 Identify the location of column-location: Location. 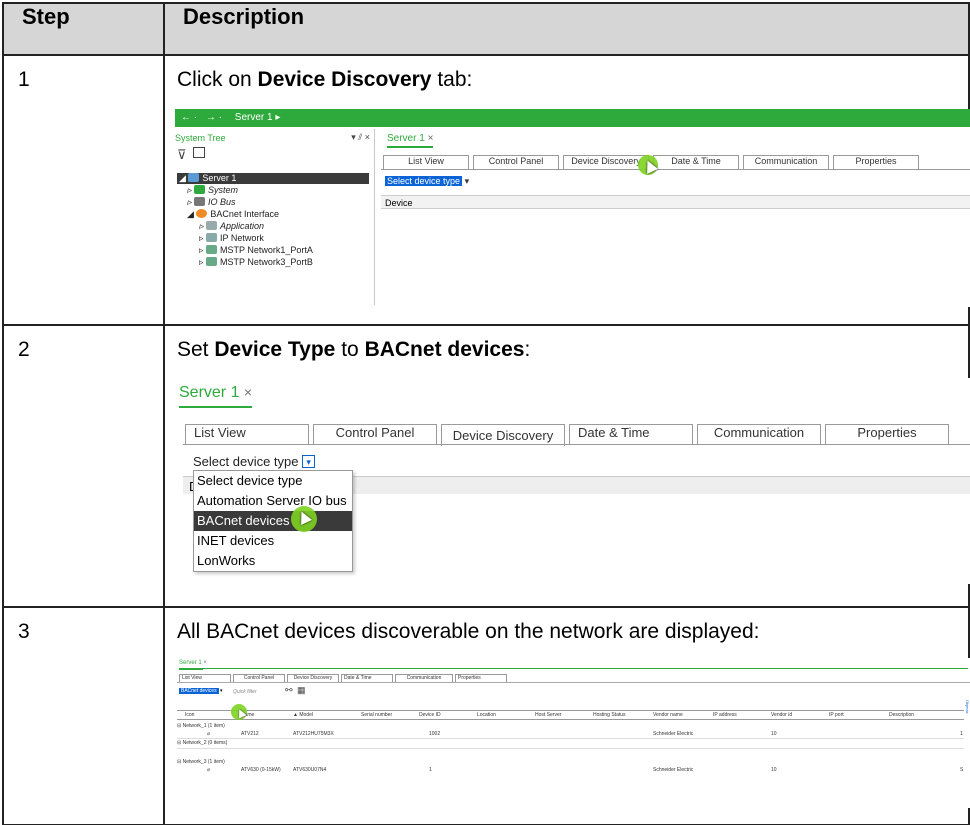
(486, 715).